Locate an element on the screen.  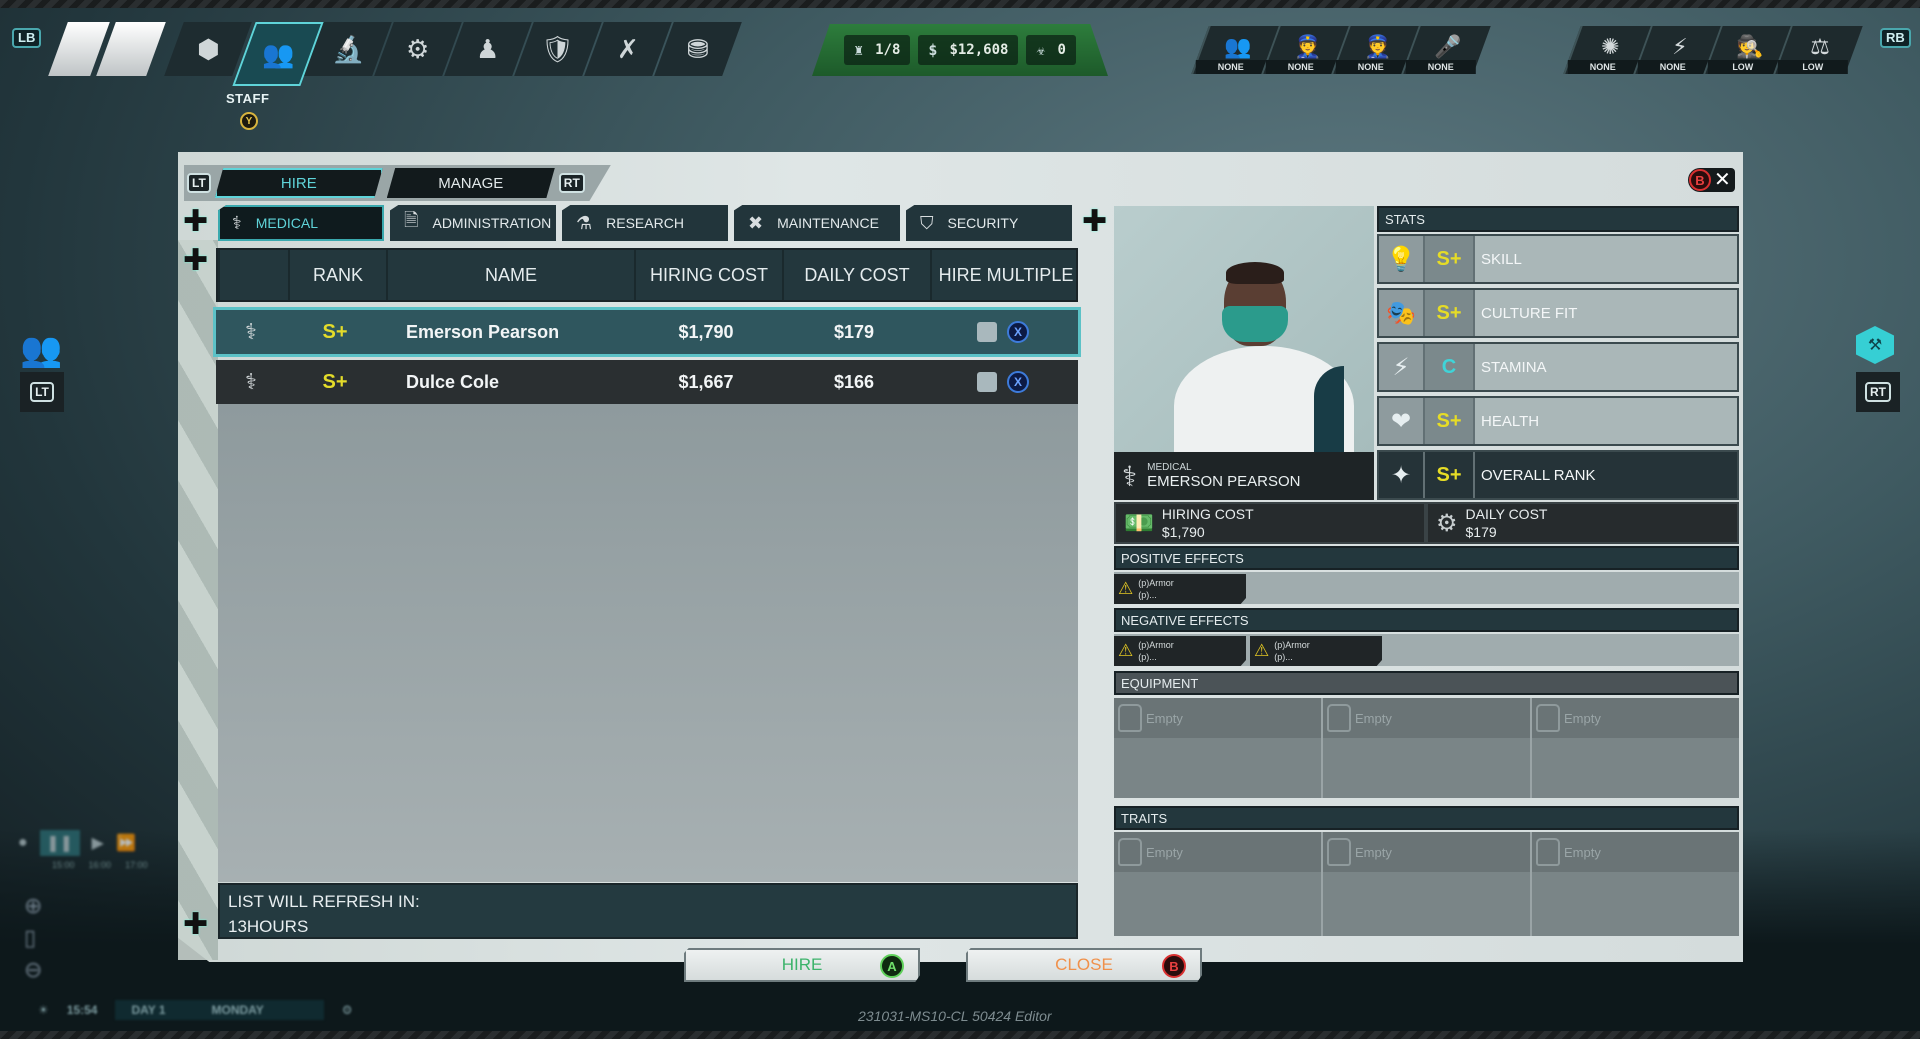
b-button-hint: B is located at coordinates (1700, 180).